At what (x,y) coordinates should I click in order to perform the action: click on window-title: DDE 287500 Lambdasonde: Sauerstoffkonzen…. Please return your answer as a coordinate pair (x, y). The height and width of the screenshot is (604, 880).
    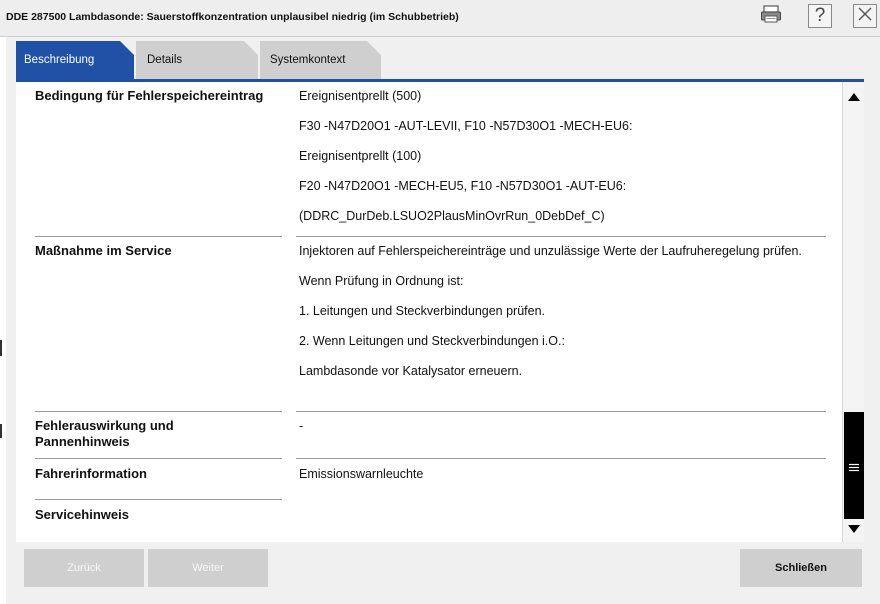
    Looking at the image, I should click on (232, 17).